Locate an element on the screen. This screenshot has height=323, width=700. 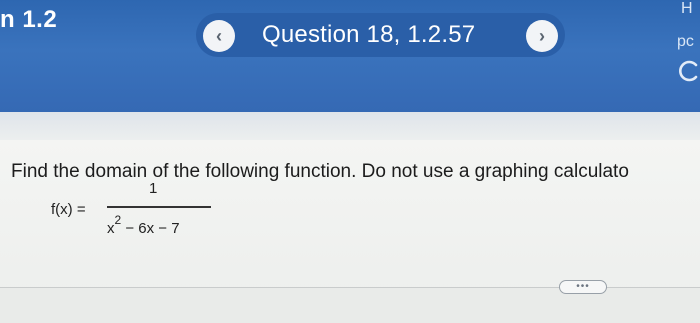
previous-question-button: ‹ is located at coordinates (219, 36).